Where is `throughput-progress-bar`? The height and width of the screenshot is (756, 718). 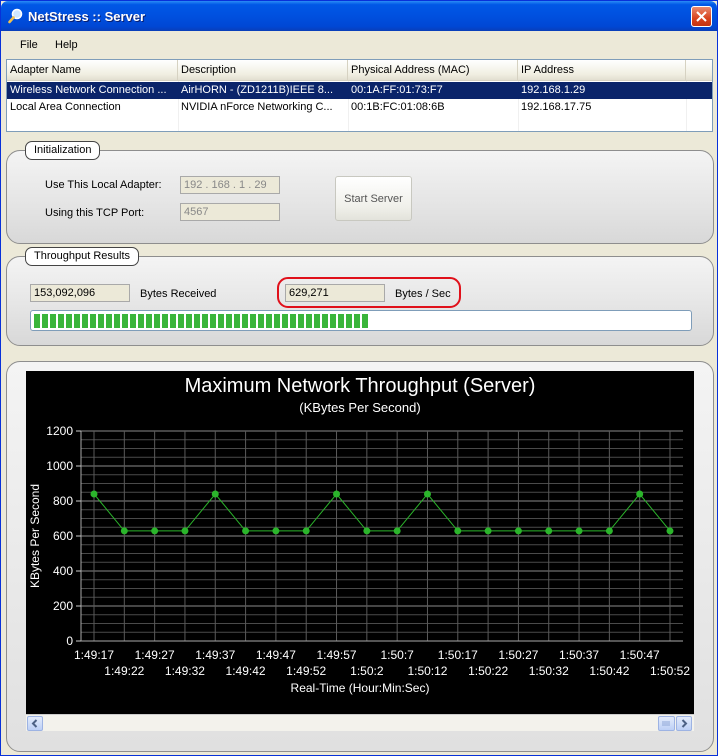
throughput-progress-bar is located at coordinates (361, 320).